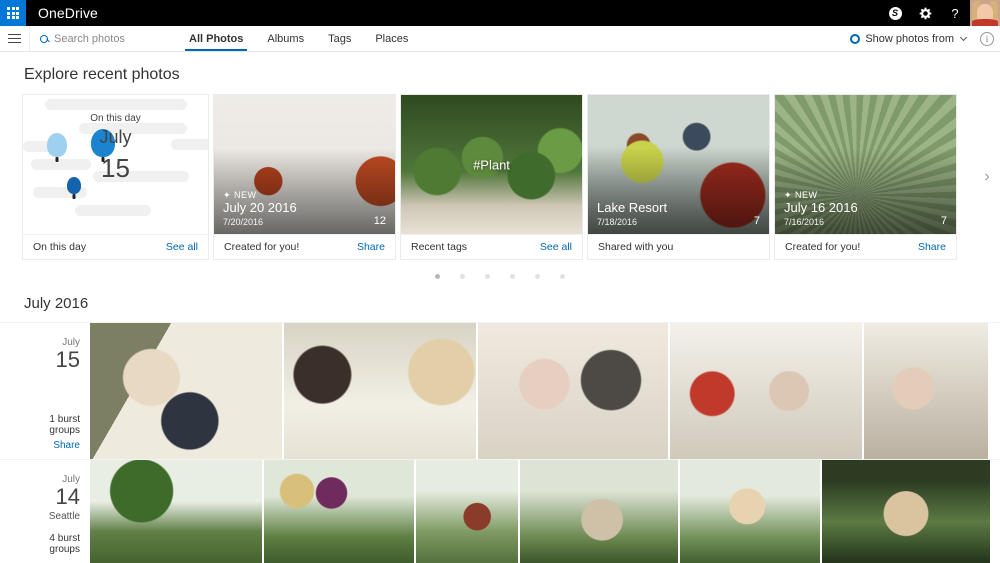 This screenshot has height=563, width=1000. What do you see at coordinates (115, 137) in the screenshot?
I see `on-this-day-month: July` at bounding box center [115, 137].